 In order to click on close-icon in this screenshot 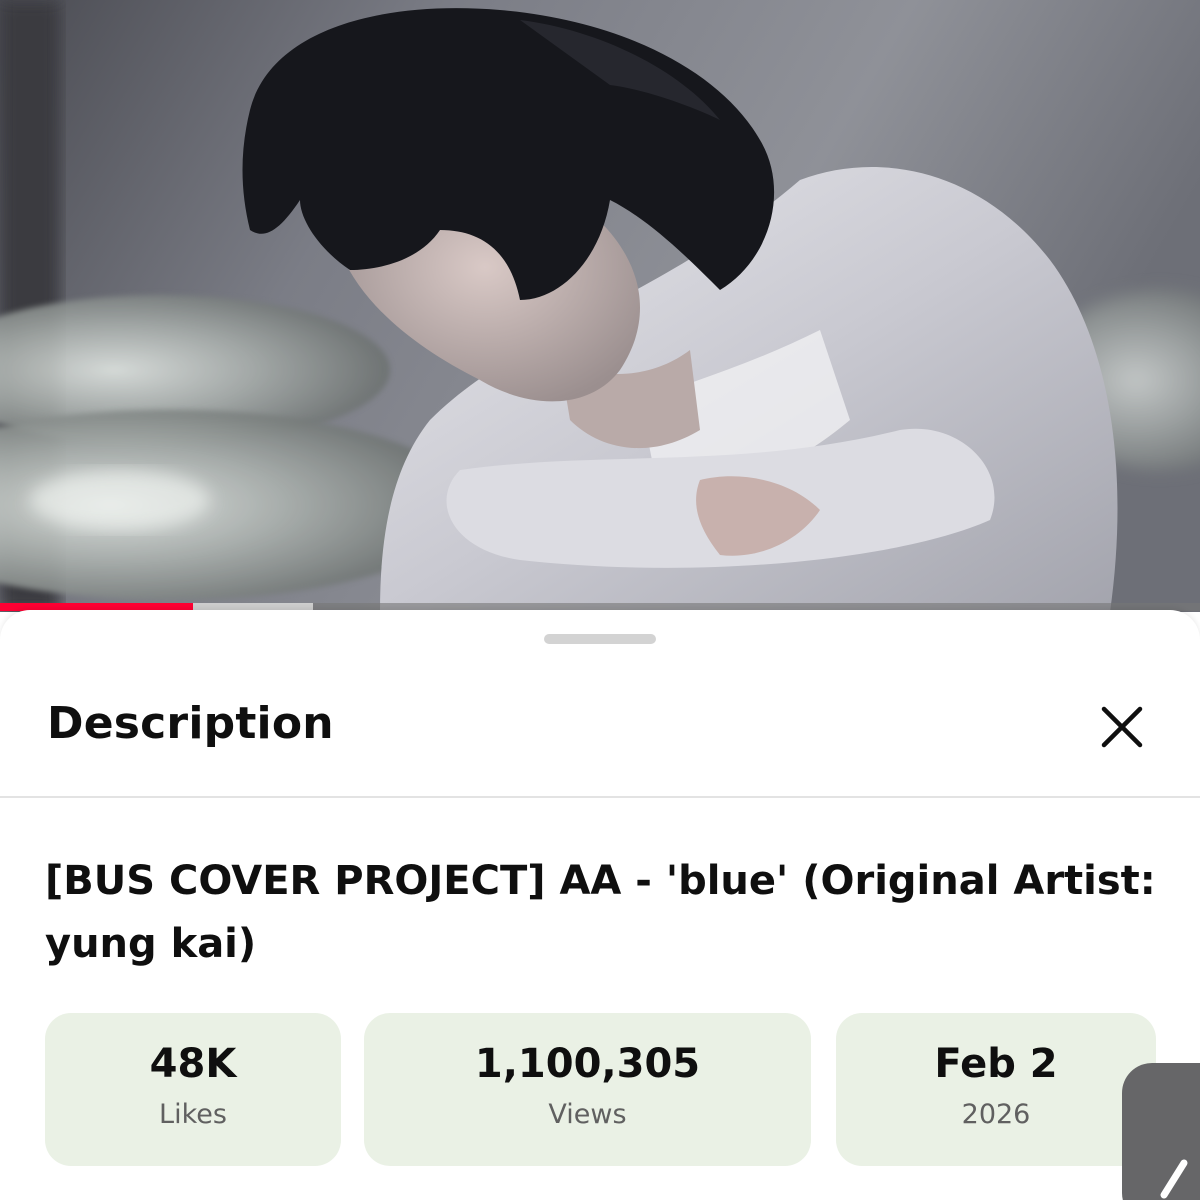, I will do `click(1122, 727)`.